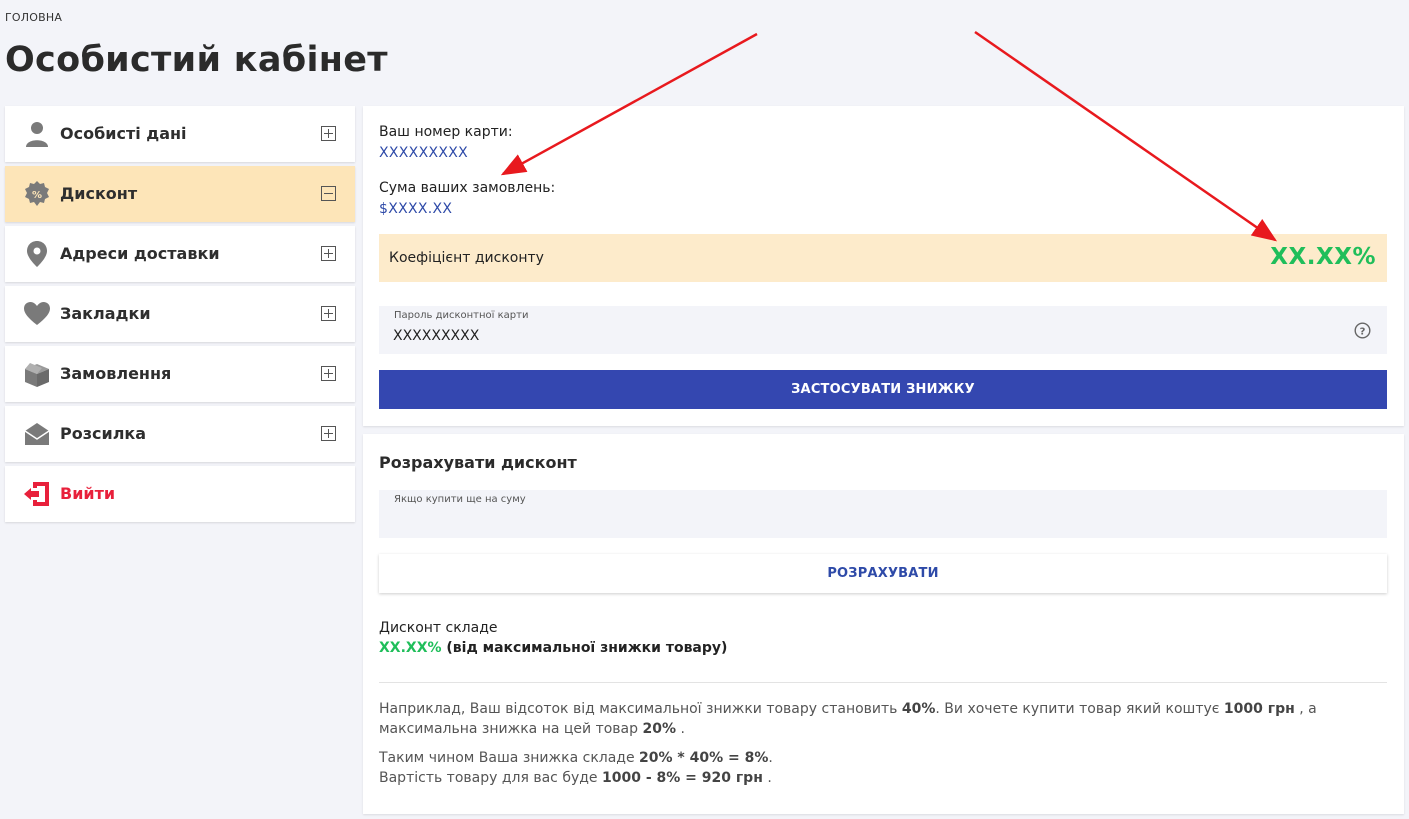  I want to click on percent-badge-icon: %, so click(37, 193).